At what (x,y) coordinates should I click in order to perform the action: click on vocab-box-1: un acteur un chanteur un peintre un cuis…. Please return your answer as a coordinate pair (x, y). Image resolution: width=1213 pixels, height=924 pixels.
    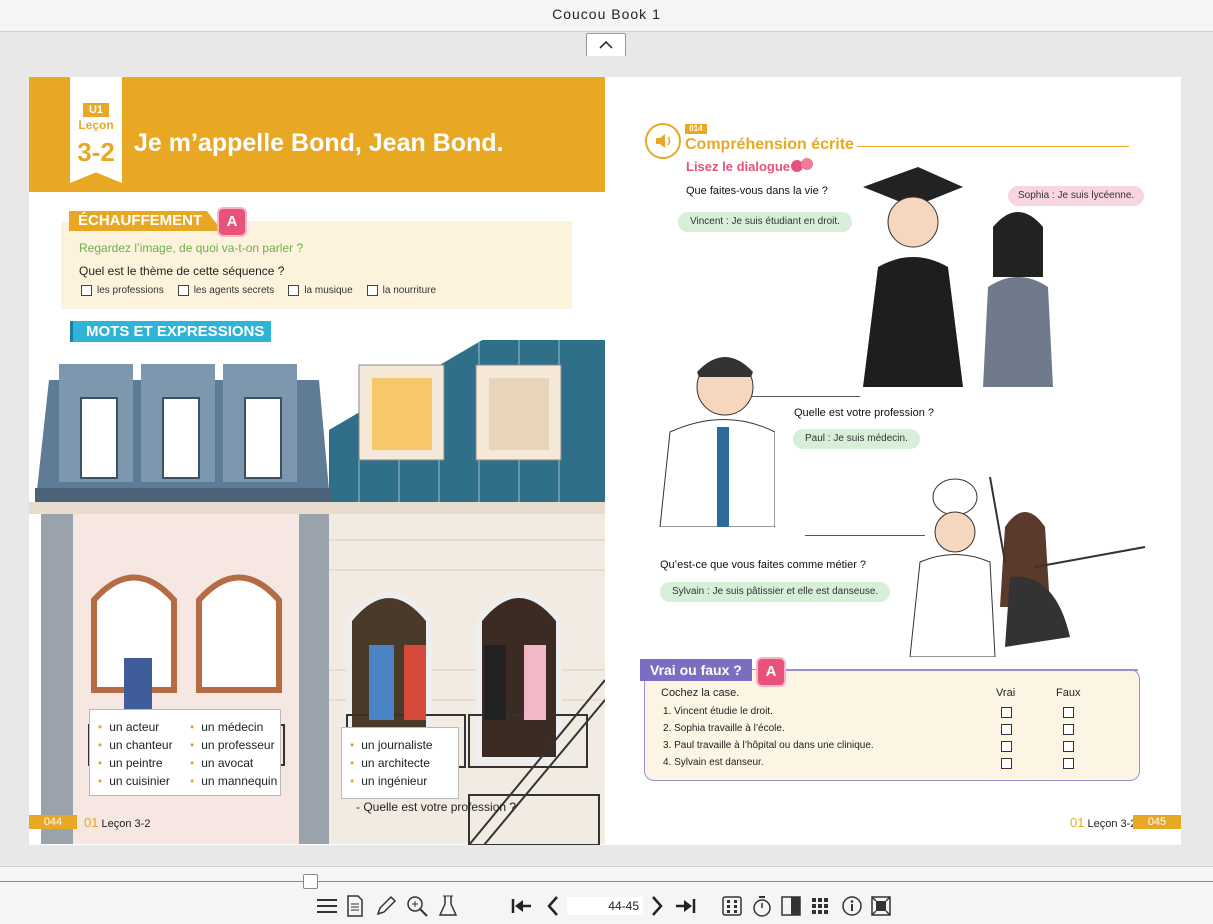
    Looking at the image, I should click on (185, 752).